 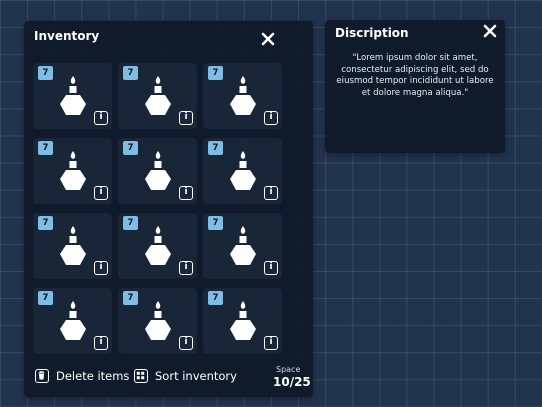 I want to click on sort-inventory-button: Sort inventory, so click(x=185, y=376).